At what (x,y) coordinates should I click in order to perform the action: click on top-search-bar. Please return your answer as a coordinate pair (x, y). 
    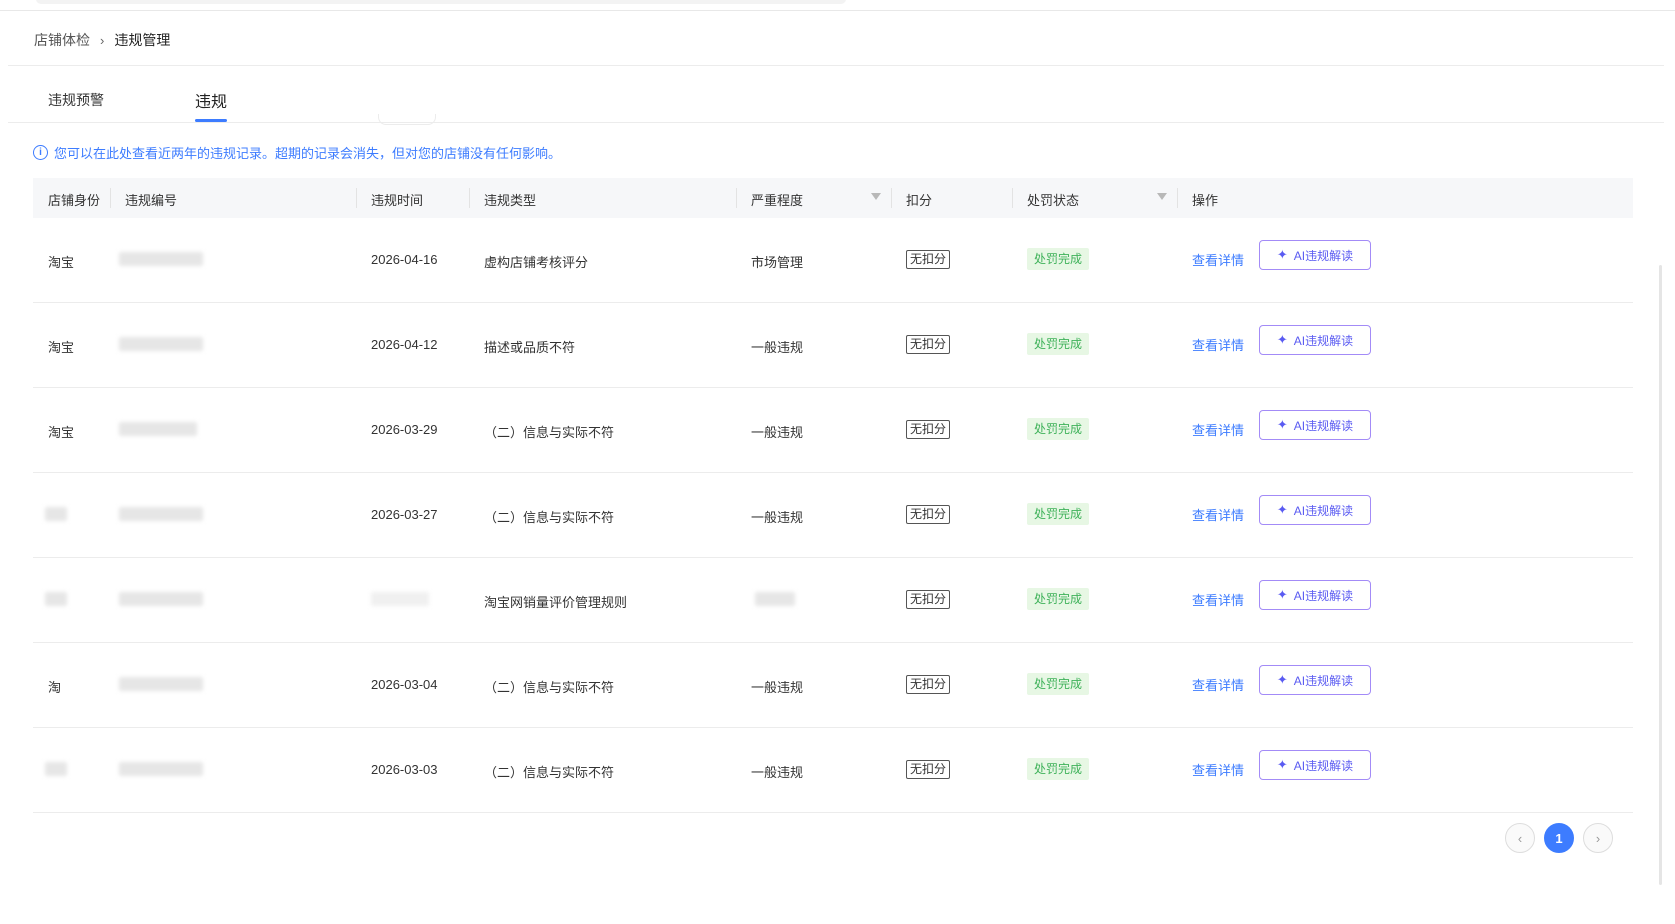
    Looking at the image, I should click on (837, 5).